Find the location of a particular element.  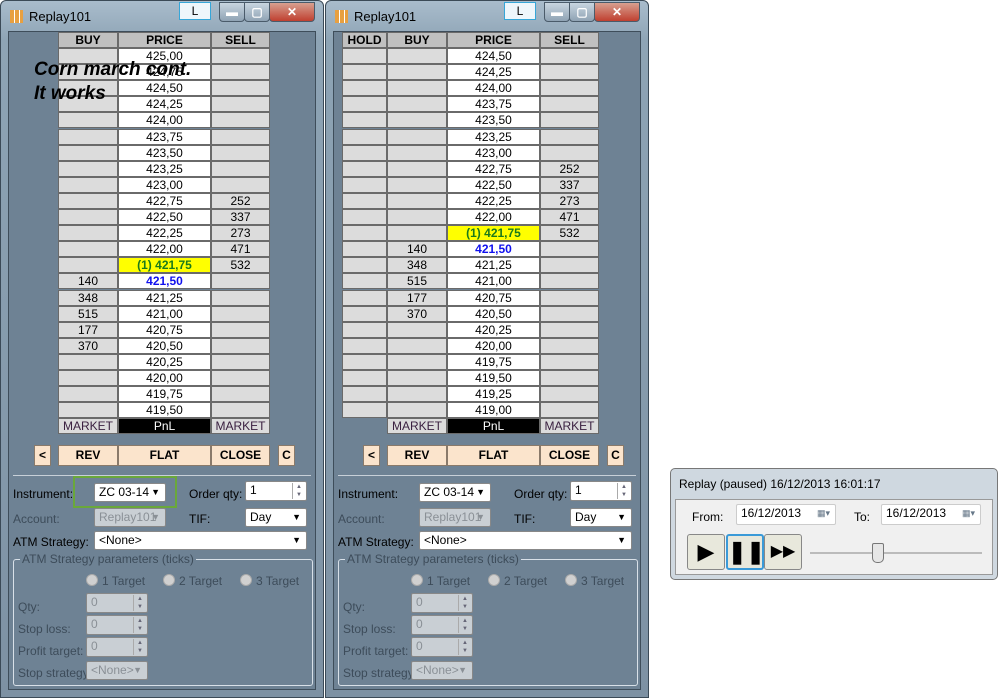

profit-target-stepper: 0 ▲ ▼ is located at coordinates (117, 647).